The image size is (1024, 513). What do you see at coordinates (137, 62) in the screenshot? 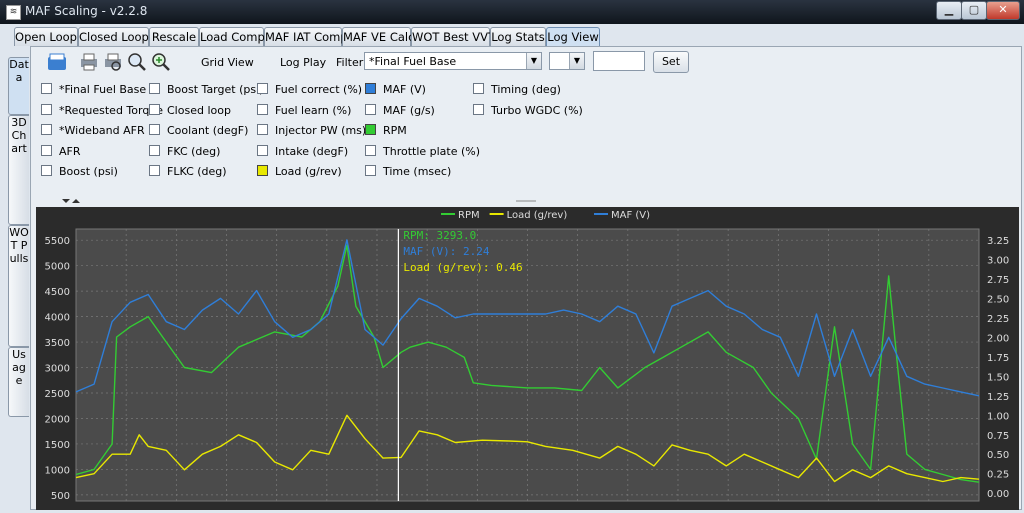
I see `zoom-icon` at bounding box center [137, 62].